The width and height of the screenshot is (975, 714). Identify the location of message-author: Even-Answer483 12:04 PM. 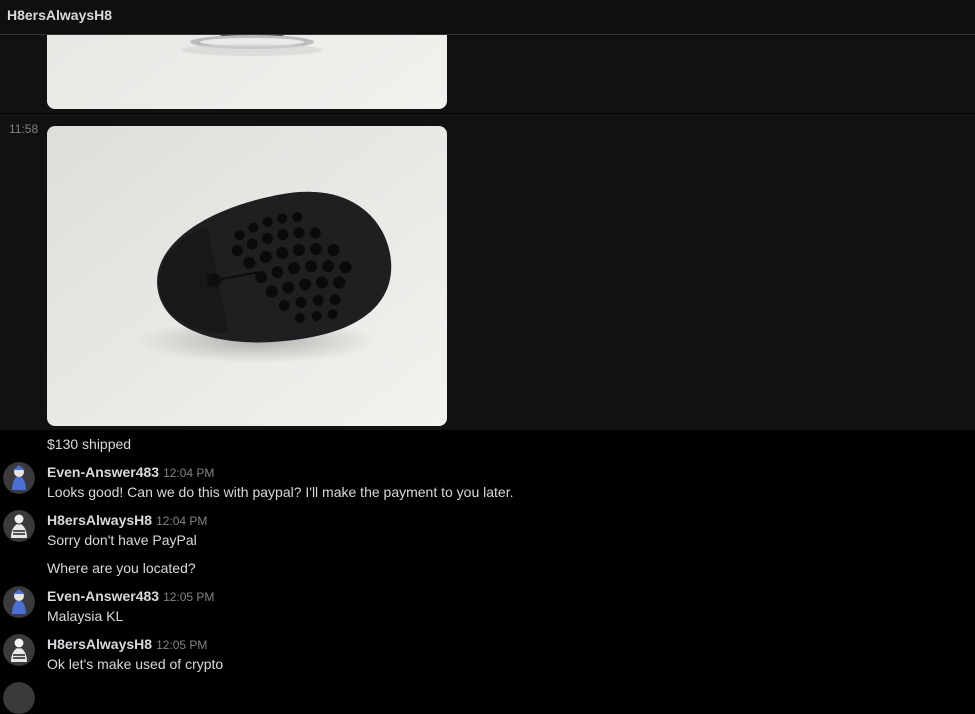
(130, 472).